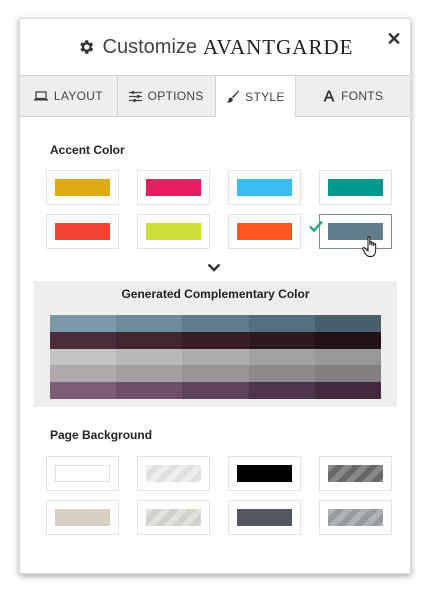  Describe the element at coordinates (135, 96) in the screenshot. I see `sliders-icon` at that location.